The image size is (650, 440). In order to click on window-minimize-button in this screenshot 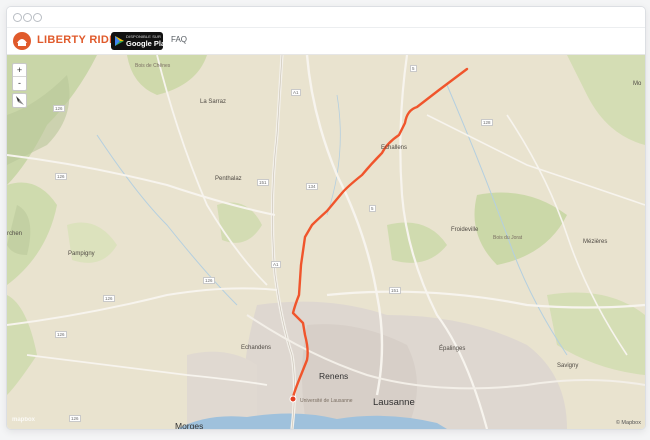, I will do `click(27, 17)`.